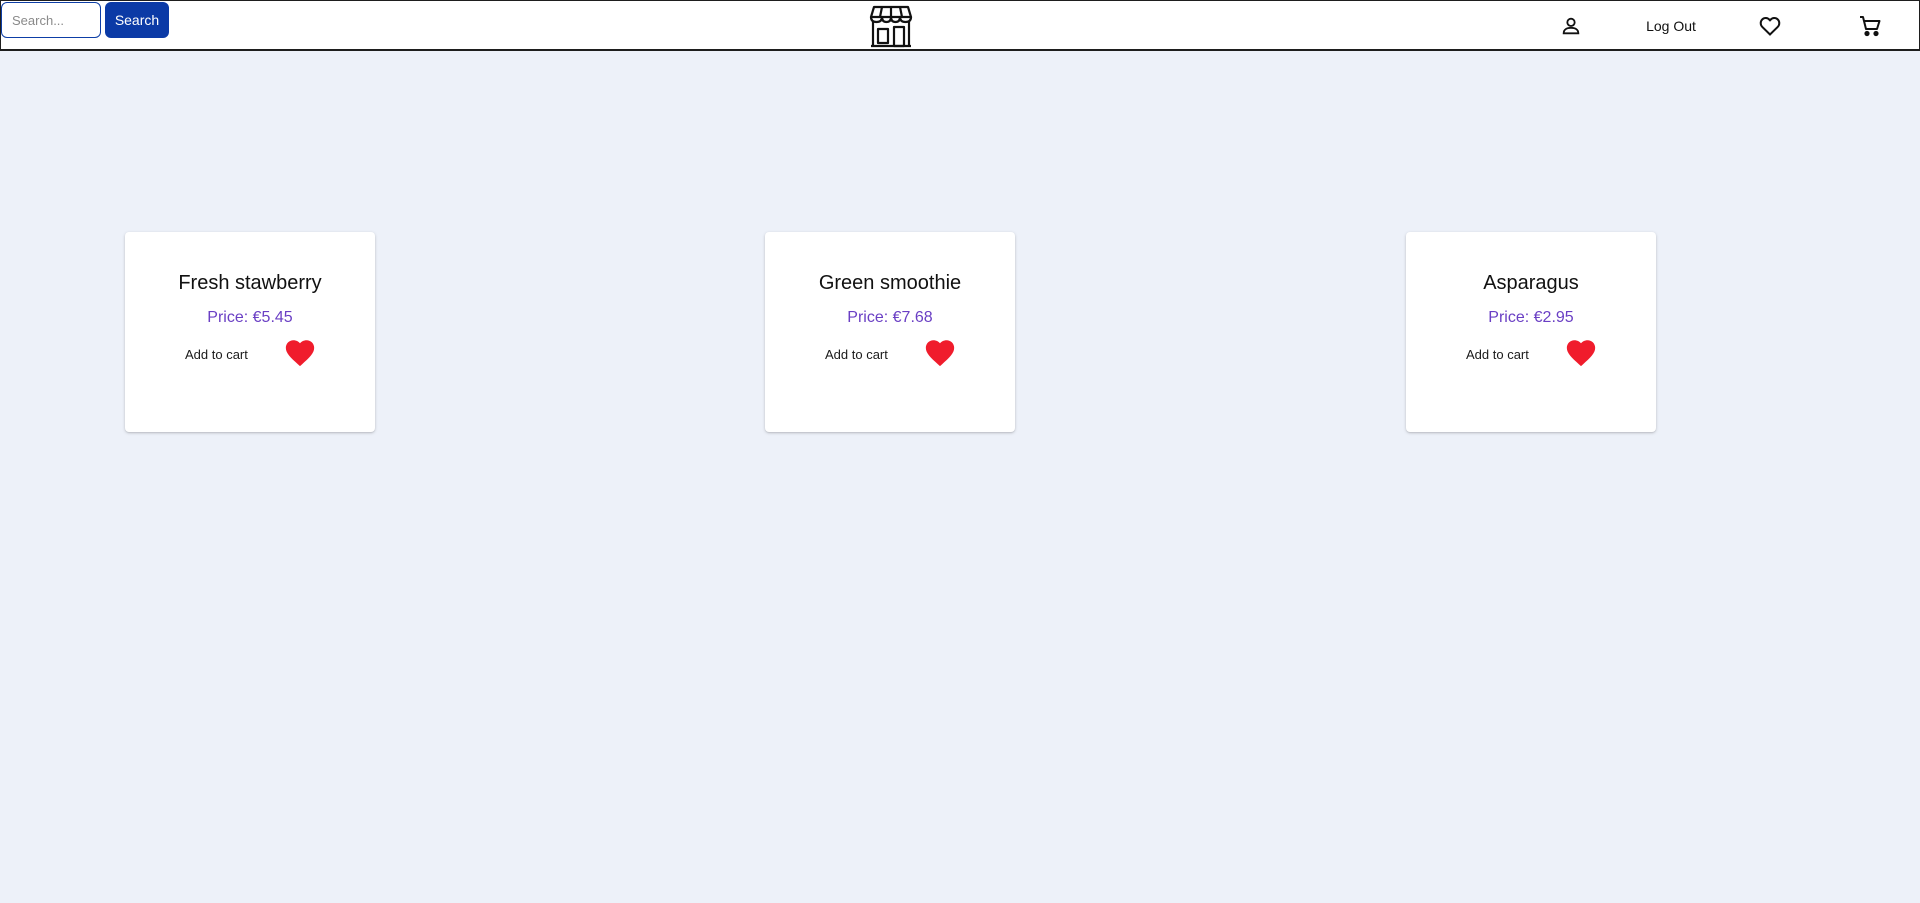  Describe the element at coordinates (250, 317) in the screenshot. I see `product-price: Price: €5.45` at that location.